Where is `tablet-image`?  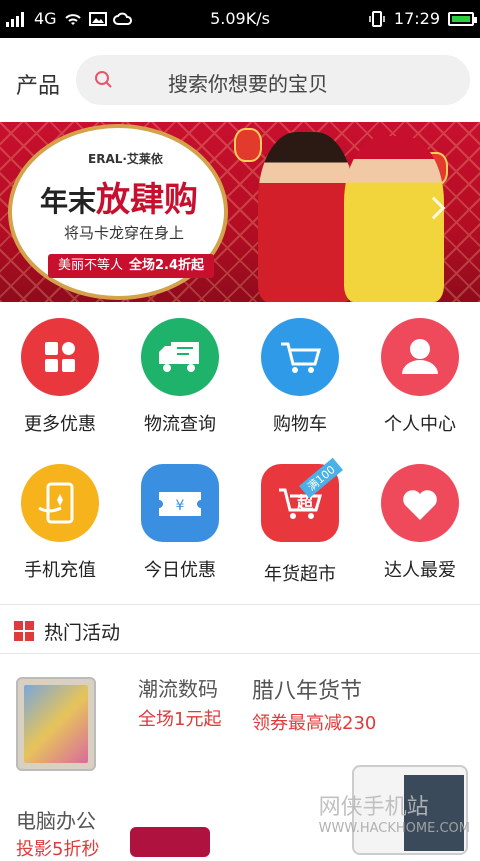 tablet-image is located at coordinates (56, 724).